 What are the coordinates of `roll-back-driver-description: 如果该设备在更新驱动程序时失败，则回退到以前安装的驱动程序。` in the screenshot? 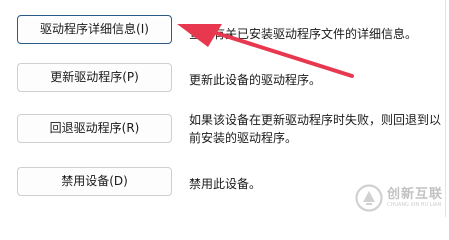 It's located at (315, 129).